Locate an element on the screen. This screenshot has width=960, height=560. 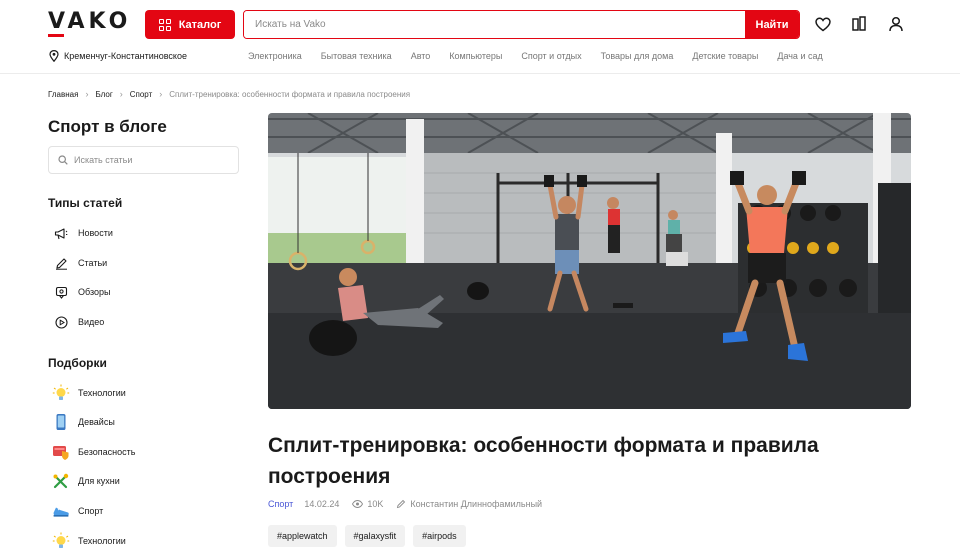
play-icon is located at coordinates (61, 322).